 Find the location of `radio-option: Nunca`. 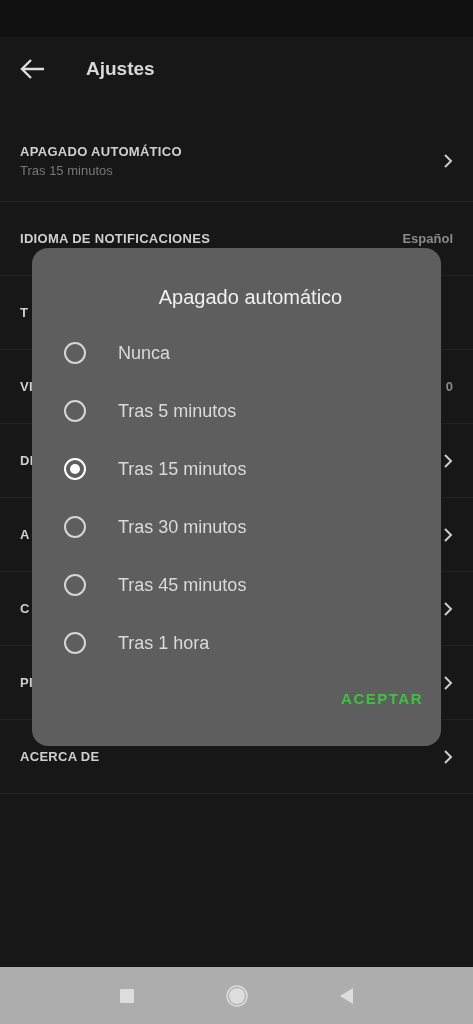

radio-option: Nunca is located at coordinates (243, 353).